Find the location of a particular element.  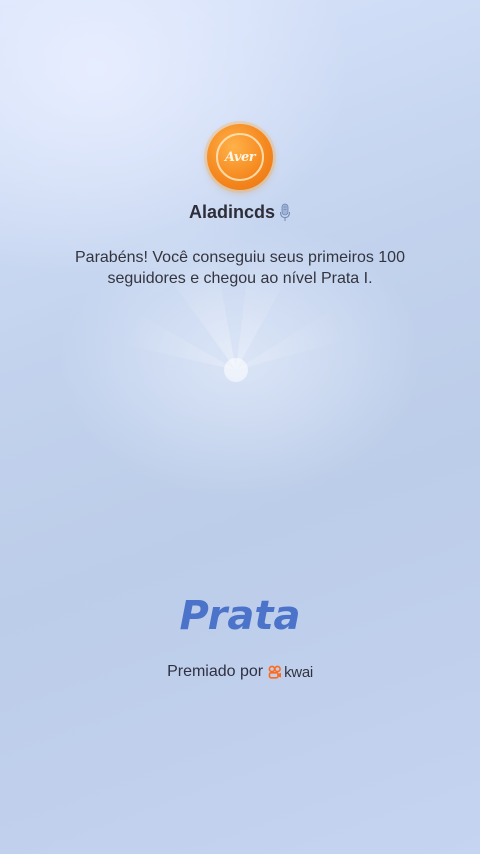

username-row: Aladincds is located at coordinates (240, 212).